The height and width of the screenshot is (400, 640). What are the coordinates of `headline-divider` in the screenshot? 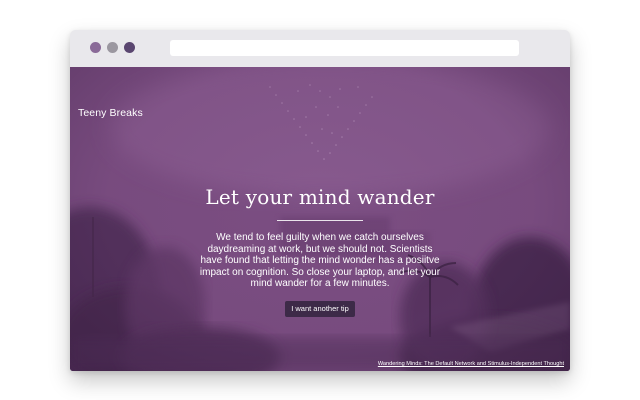 It's located at (320, 220).